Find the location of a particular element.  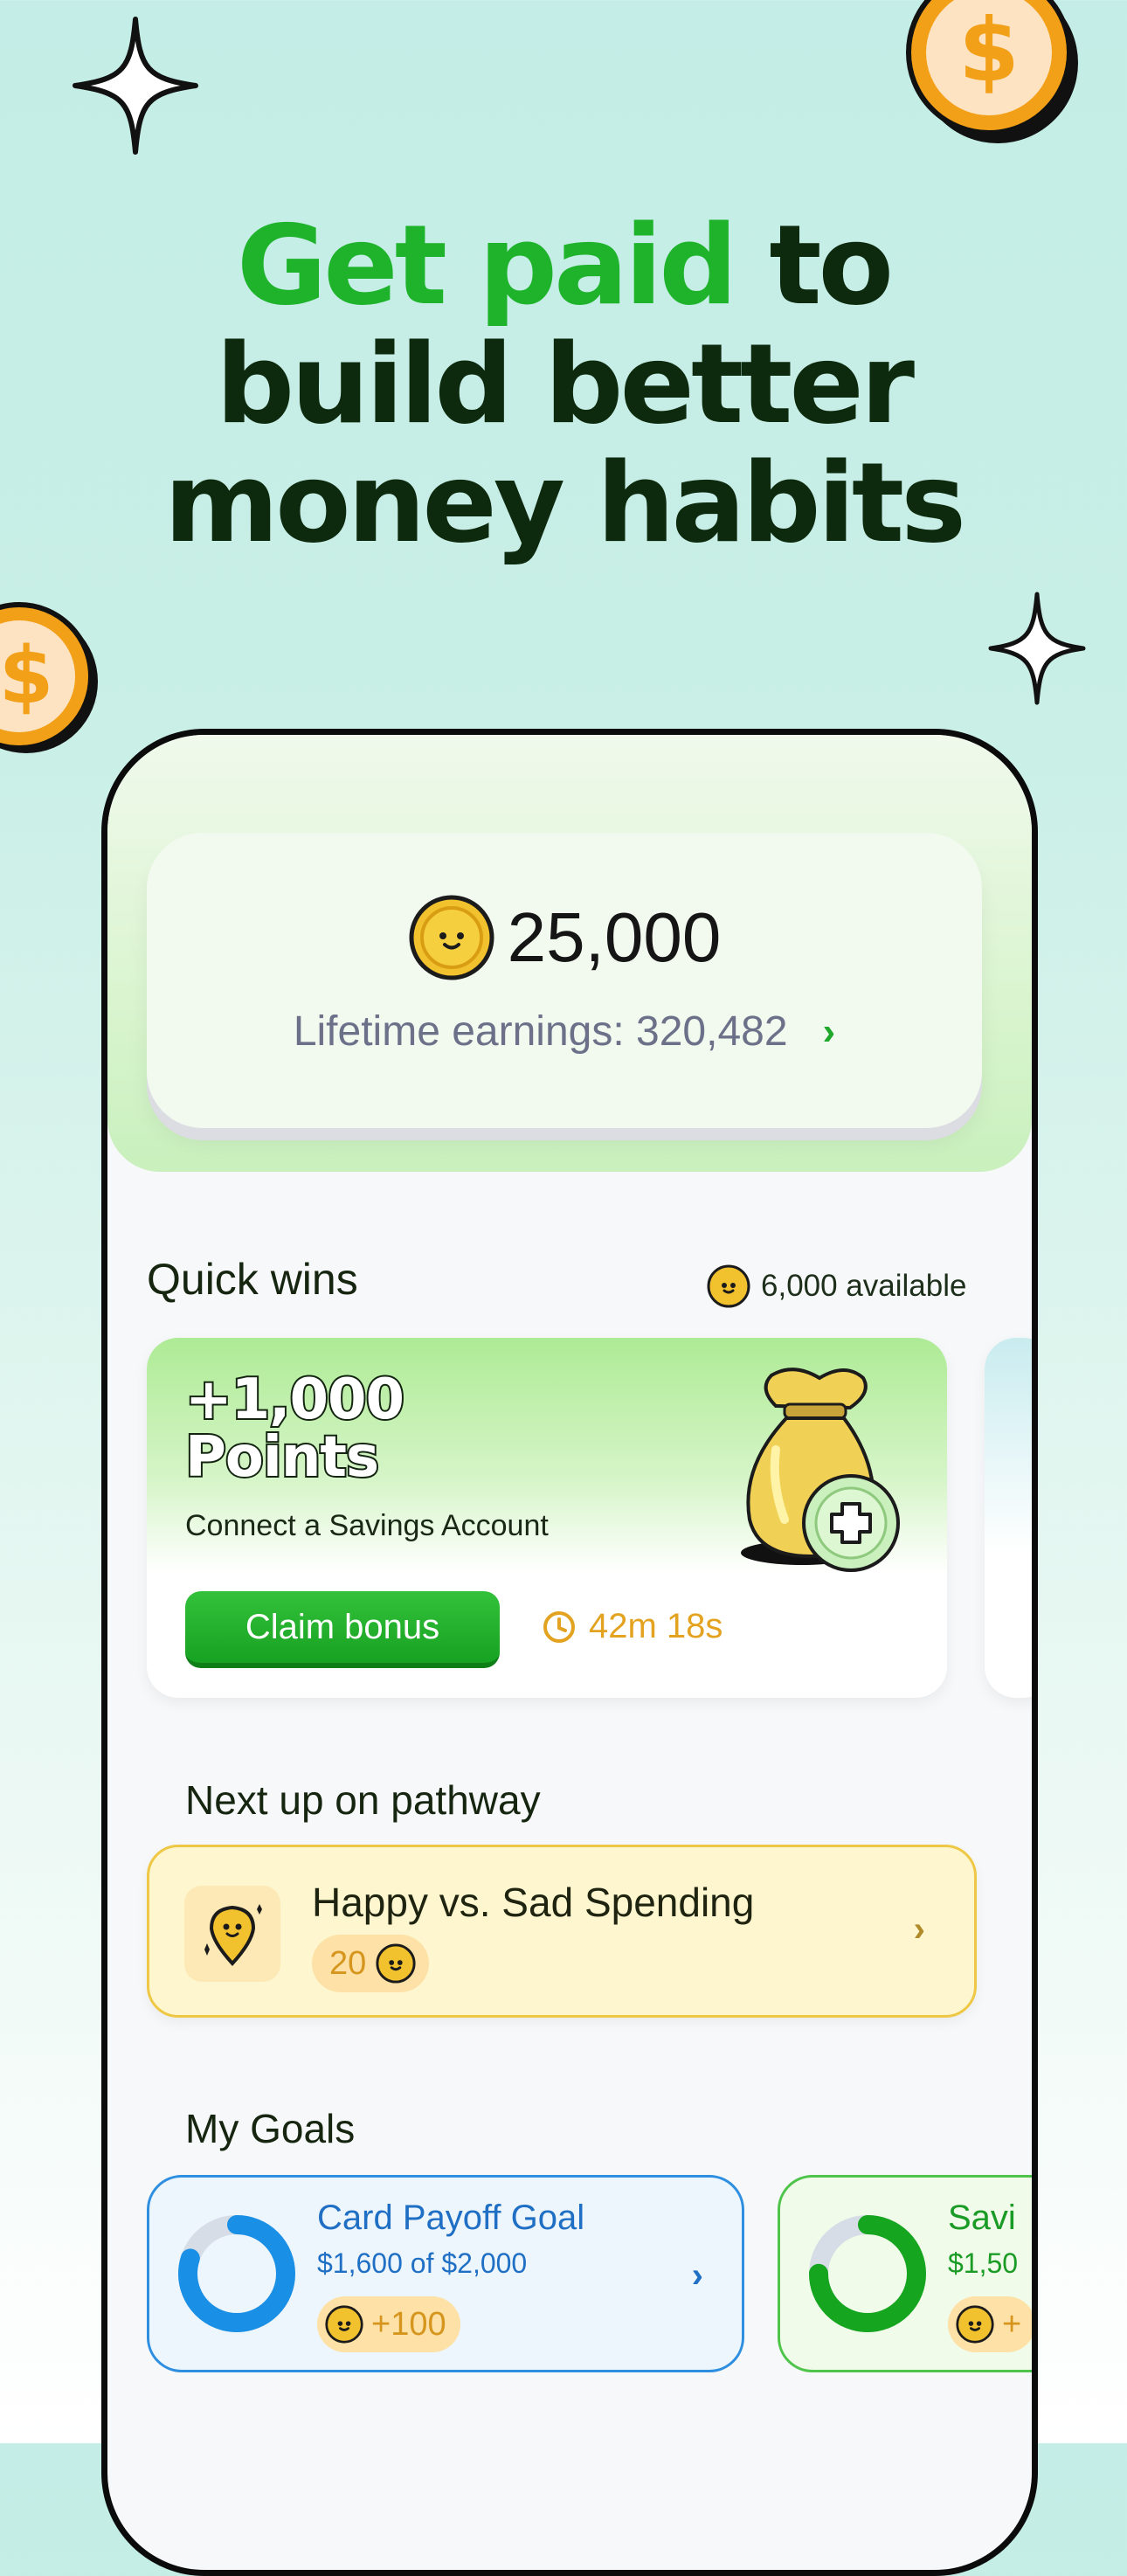

goal-name: Card Payoff Goal is located at coordinates (451, 2218).